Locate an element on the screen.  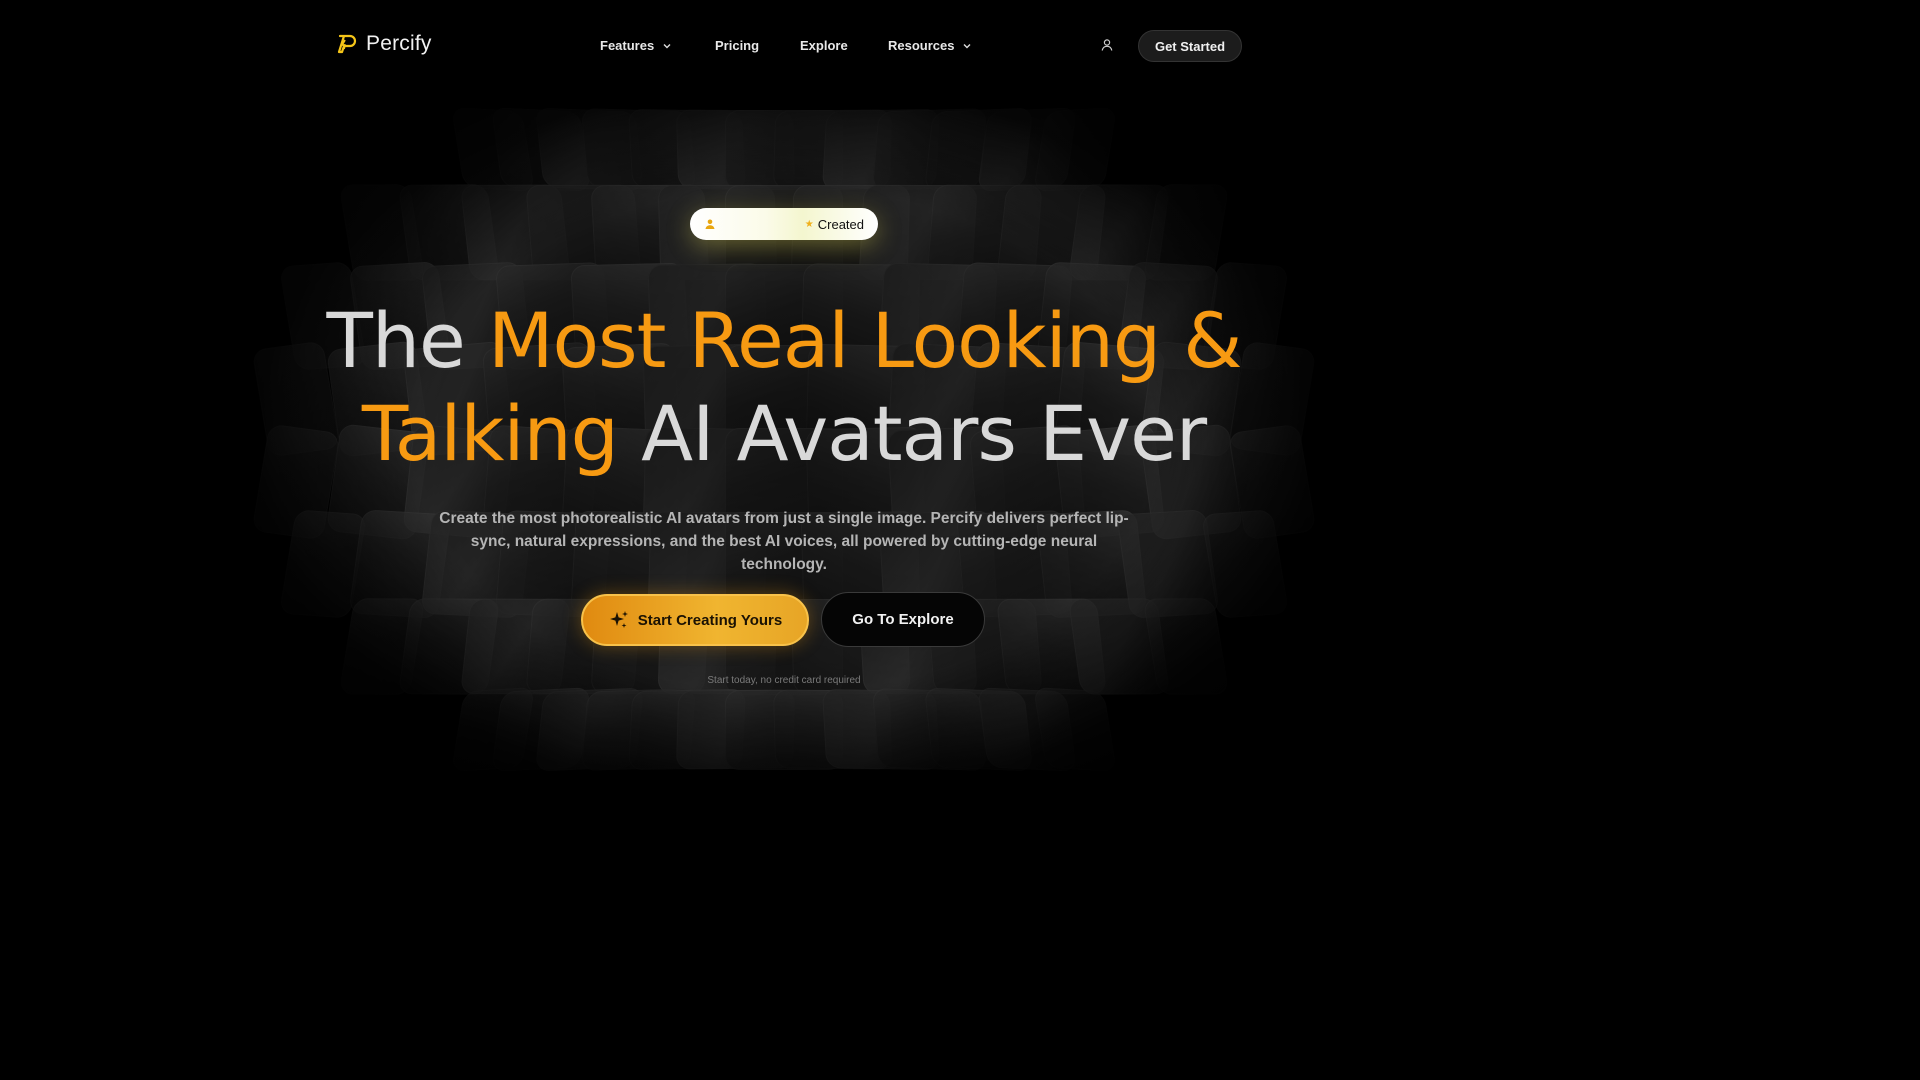
go-to-explore-button: Go To Explore is located at coordinates (903, 619).